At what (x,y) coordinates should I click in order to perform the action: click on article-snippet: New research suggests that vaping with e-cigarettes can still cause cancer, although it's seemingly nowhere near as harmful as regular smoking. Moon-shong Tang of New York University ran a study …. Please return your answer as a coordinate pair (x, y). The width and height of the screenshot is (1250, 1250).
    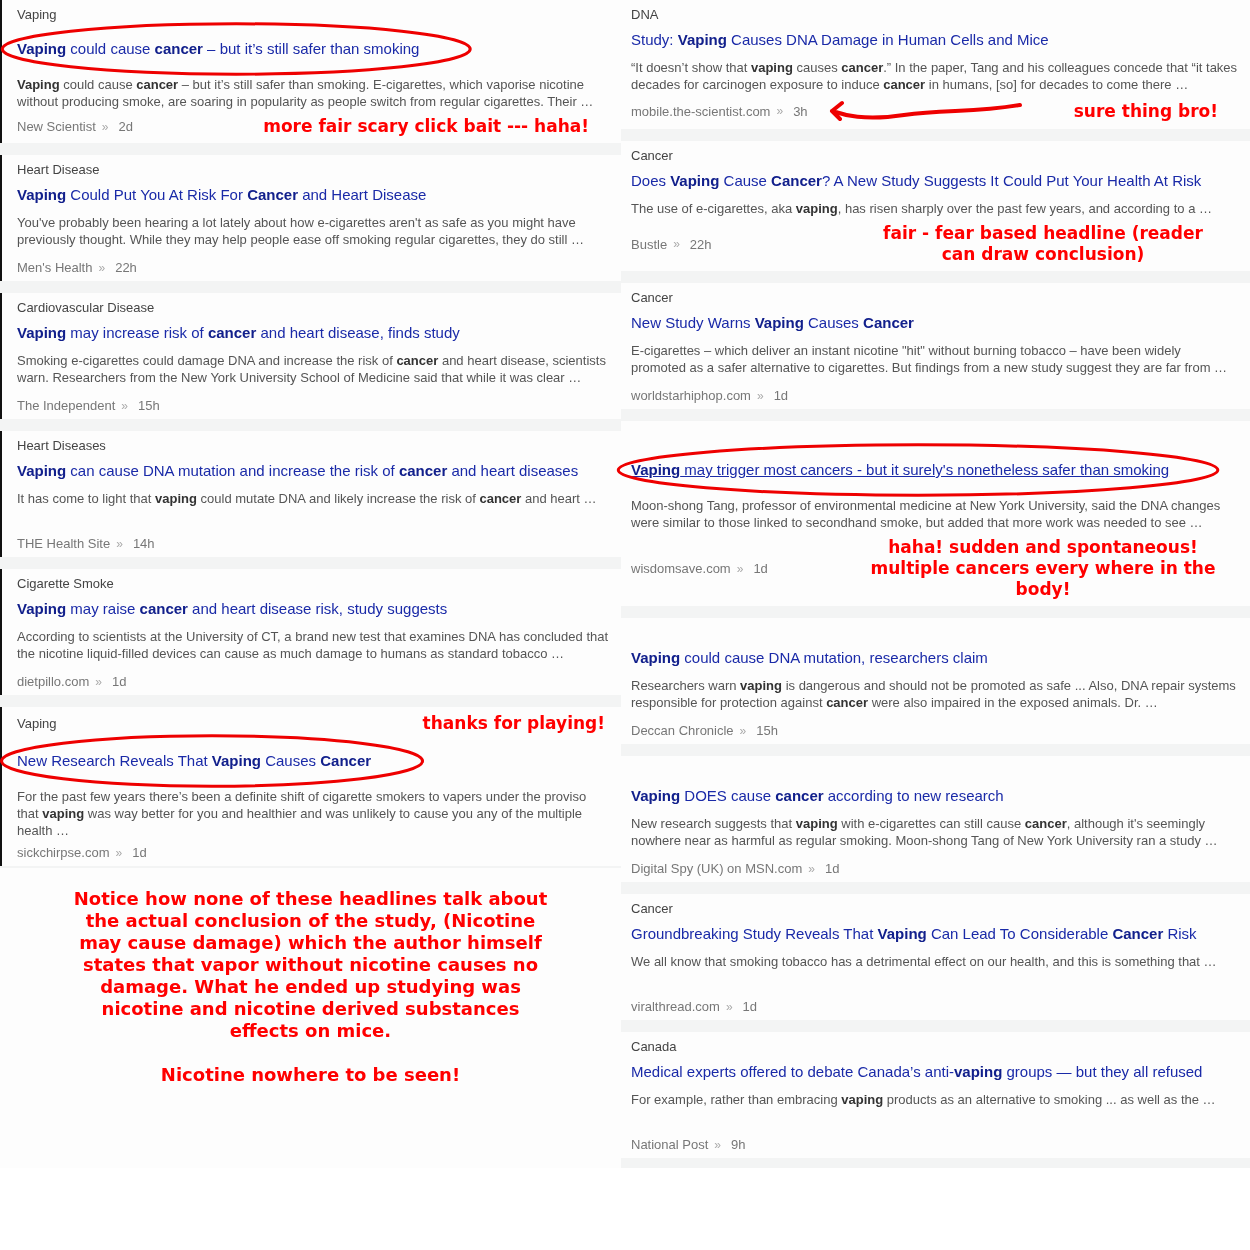
    Looking at the image, I should click on (925, 832).